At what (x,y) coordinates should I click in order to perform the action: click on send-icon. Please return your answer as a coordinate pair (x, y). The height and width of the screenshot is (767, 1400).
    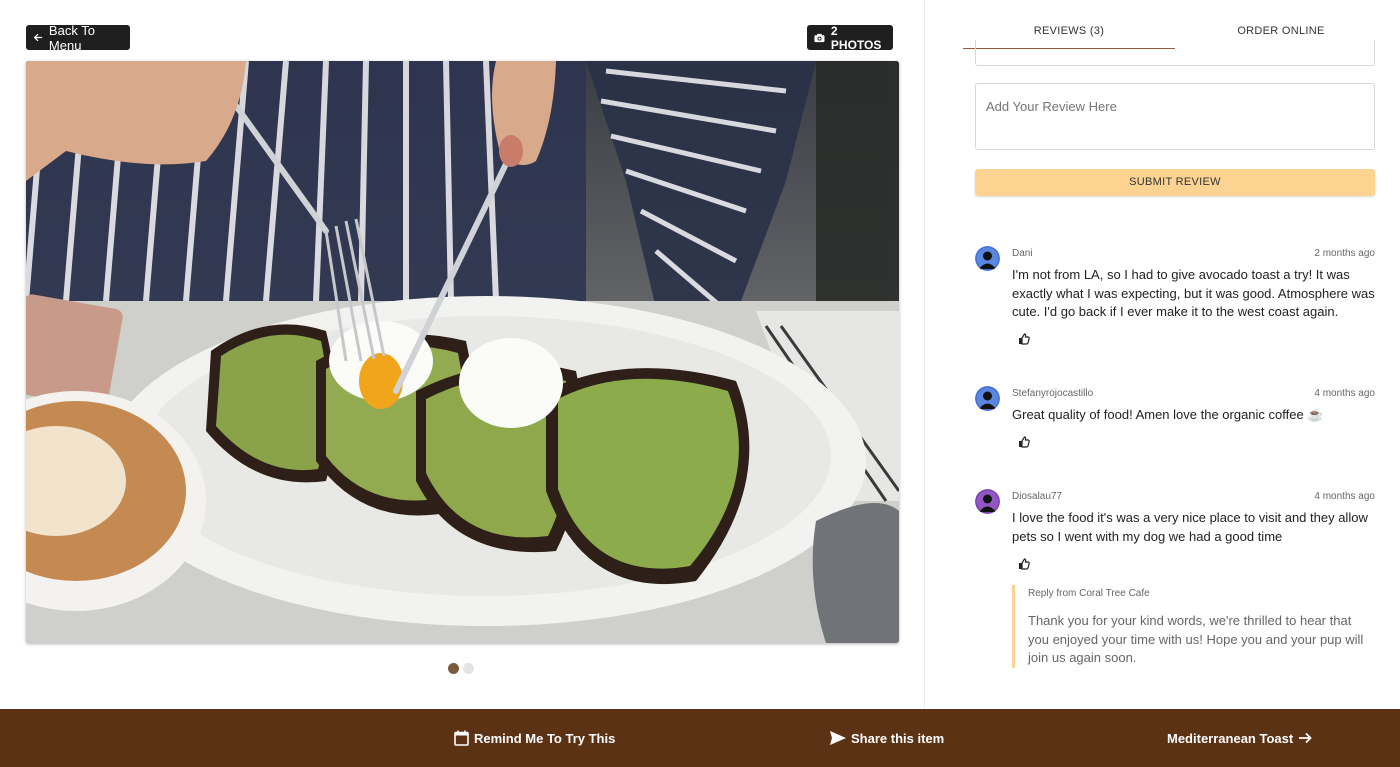
    Looking at the image, I should click on (838, 738).